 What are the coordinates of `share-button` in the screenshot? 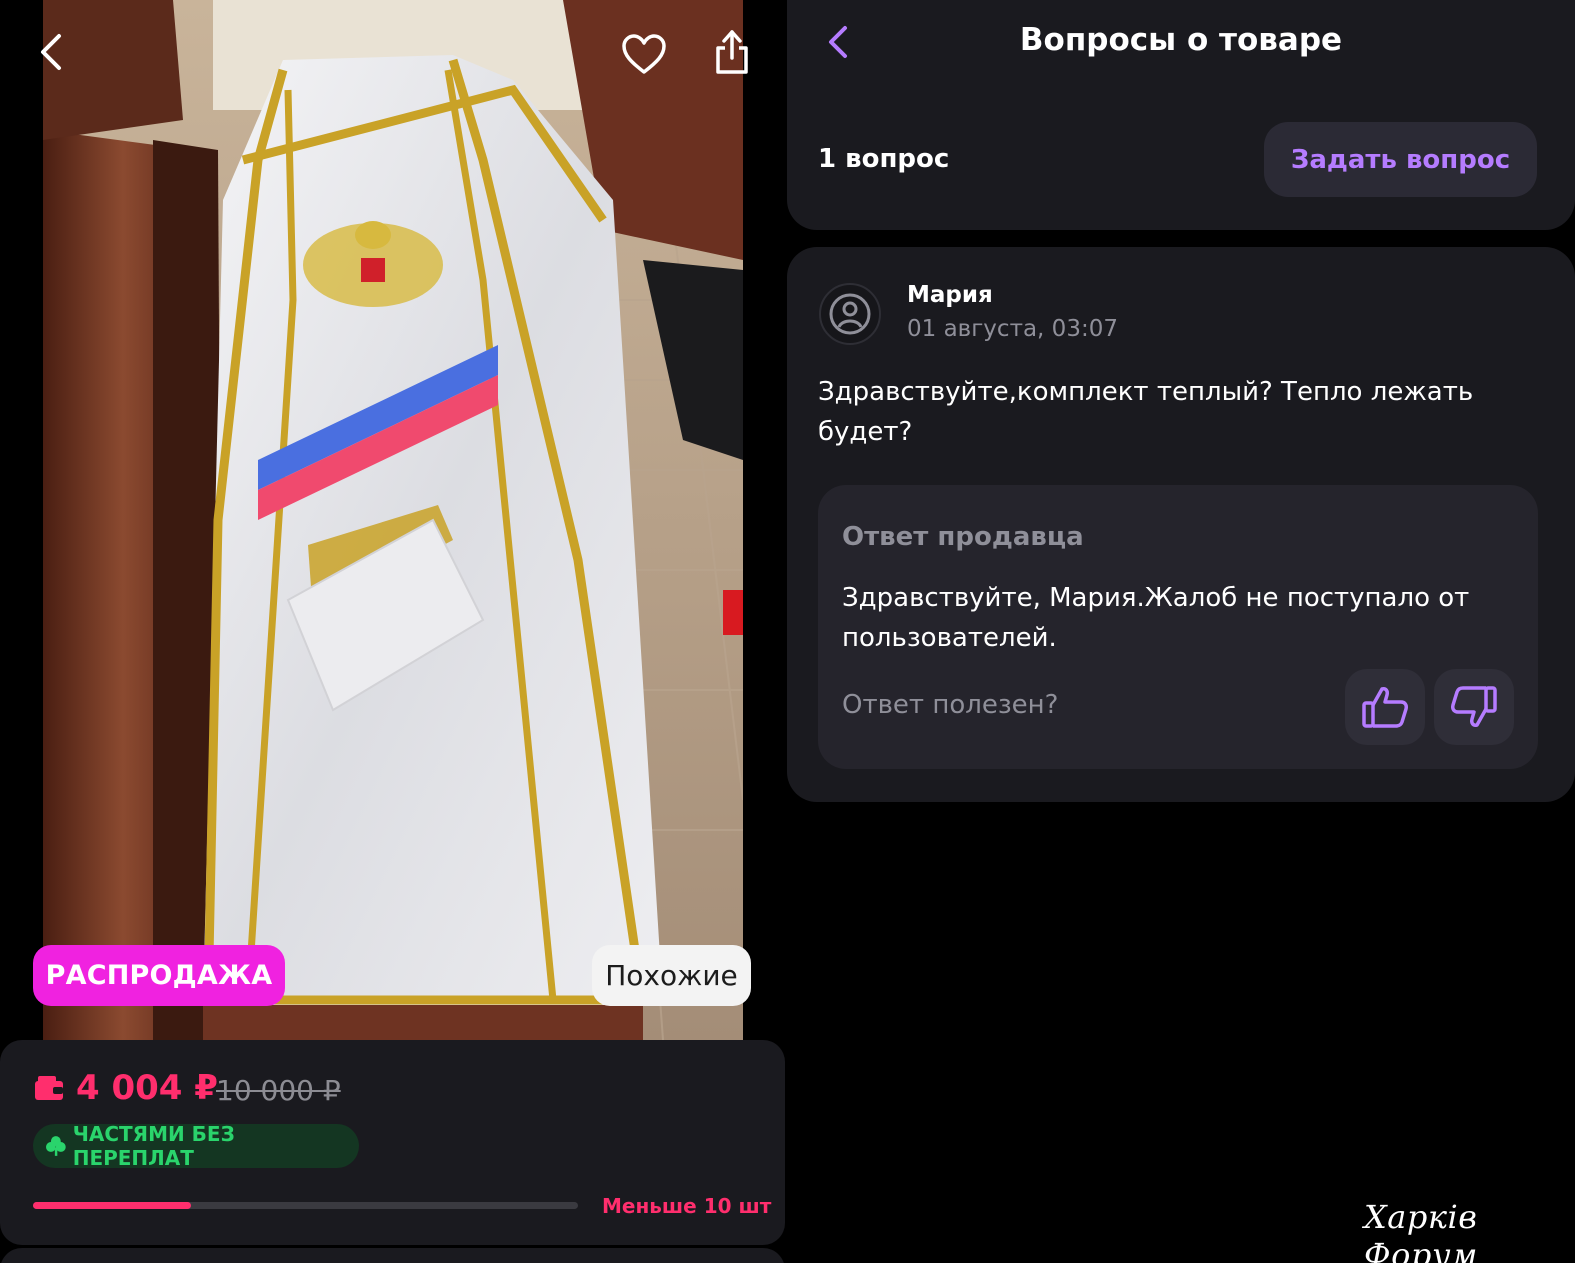 It's located at (732, 52).